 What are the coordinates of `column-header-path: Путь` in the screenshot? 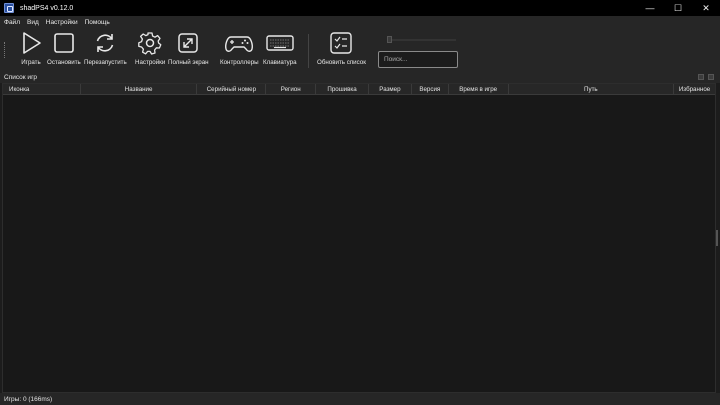 It's located at (592, 89).